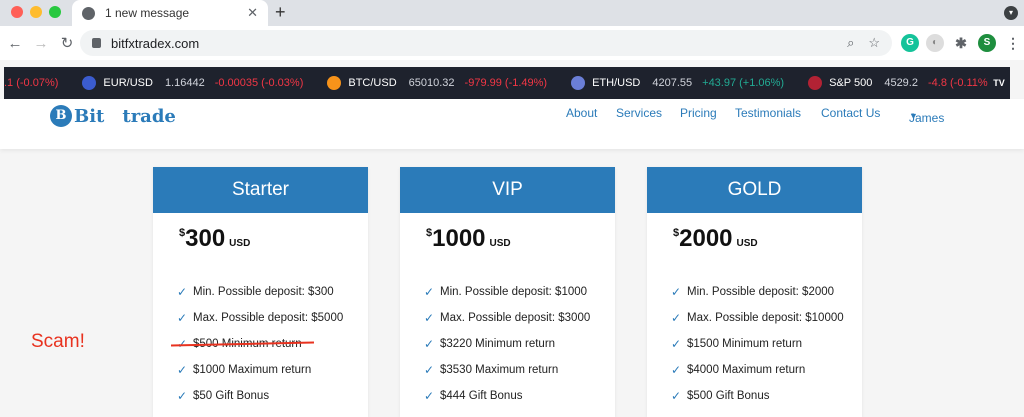 This screenshot has height=417, width=1024. I want to click on ticker-change: .1 (-0.07%), so click(31, 83).